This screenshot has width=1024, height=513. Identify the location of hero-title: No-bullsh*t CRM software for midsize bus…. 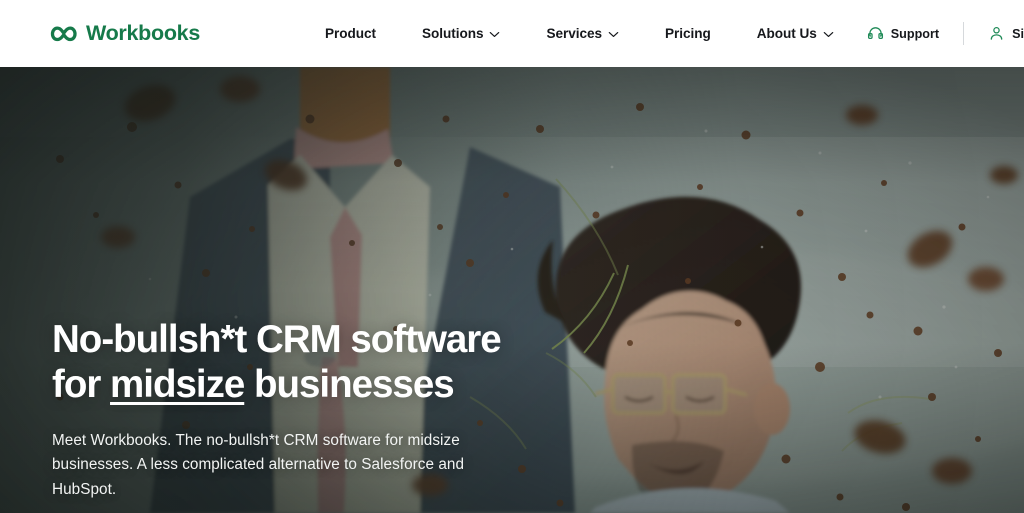
(317, 362).